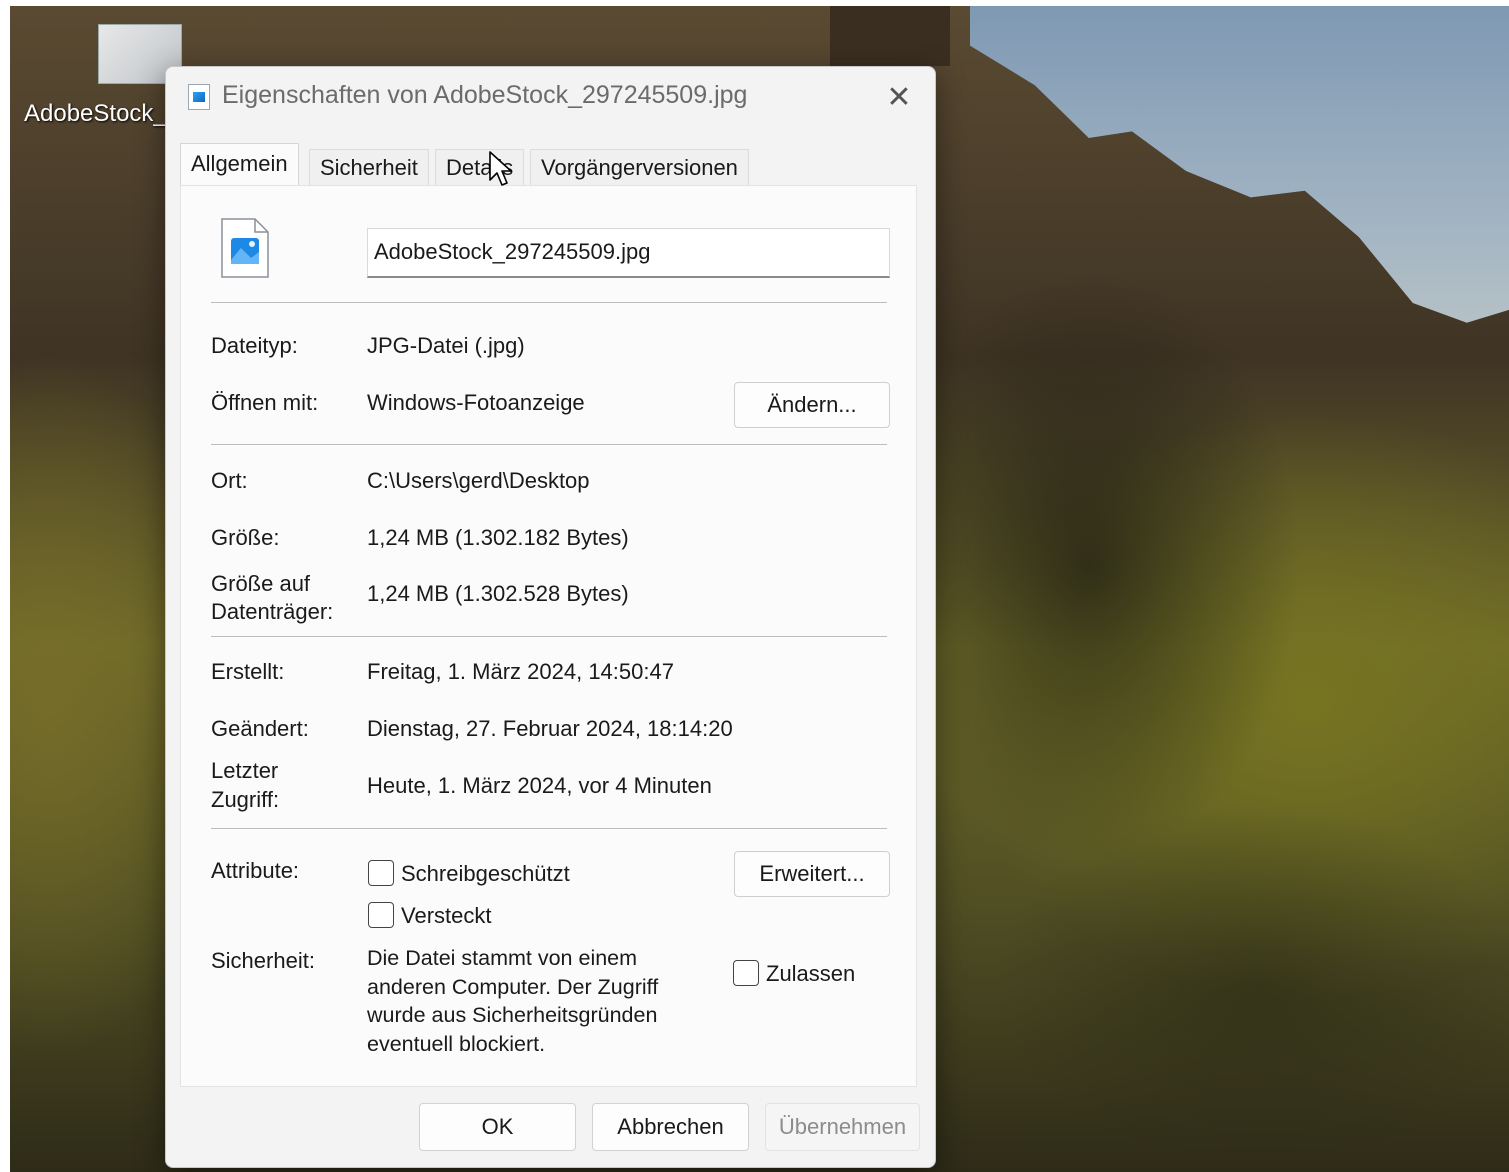 The image size is (1509, 1172). I want to click on geaendert-label: Geändert:, so click(260, 728).